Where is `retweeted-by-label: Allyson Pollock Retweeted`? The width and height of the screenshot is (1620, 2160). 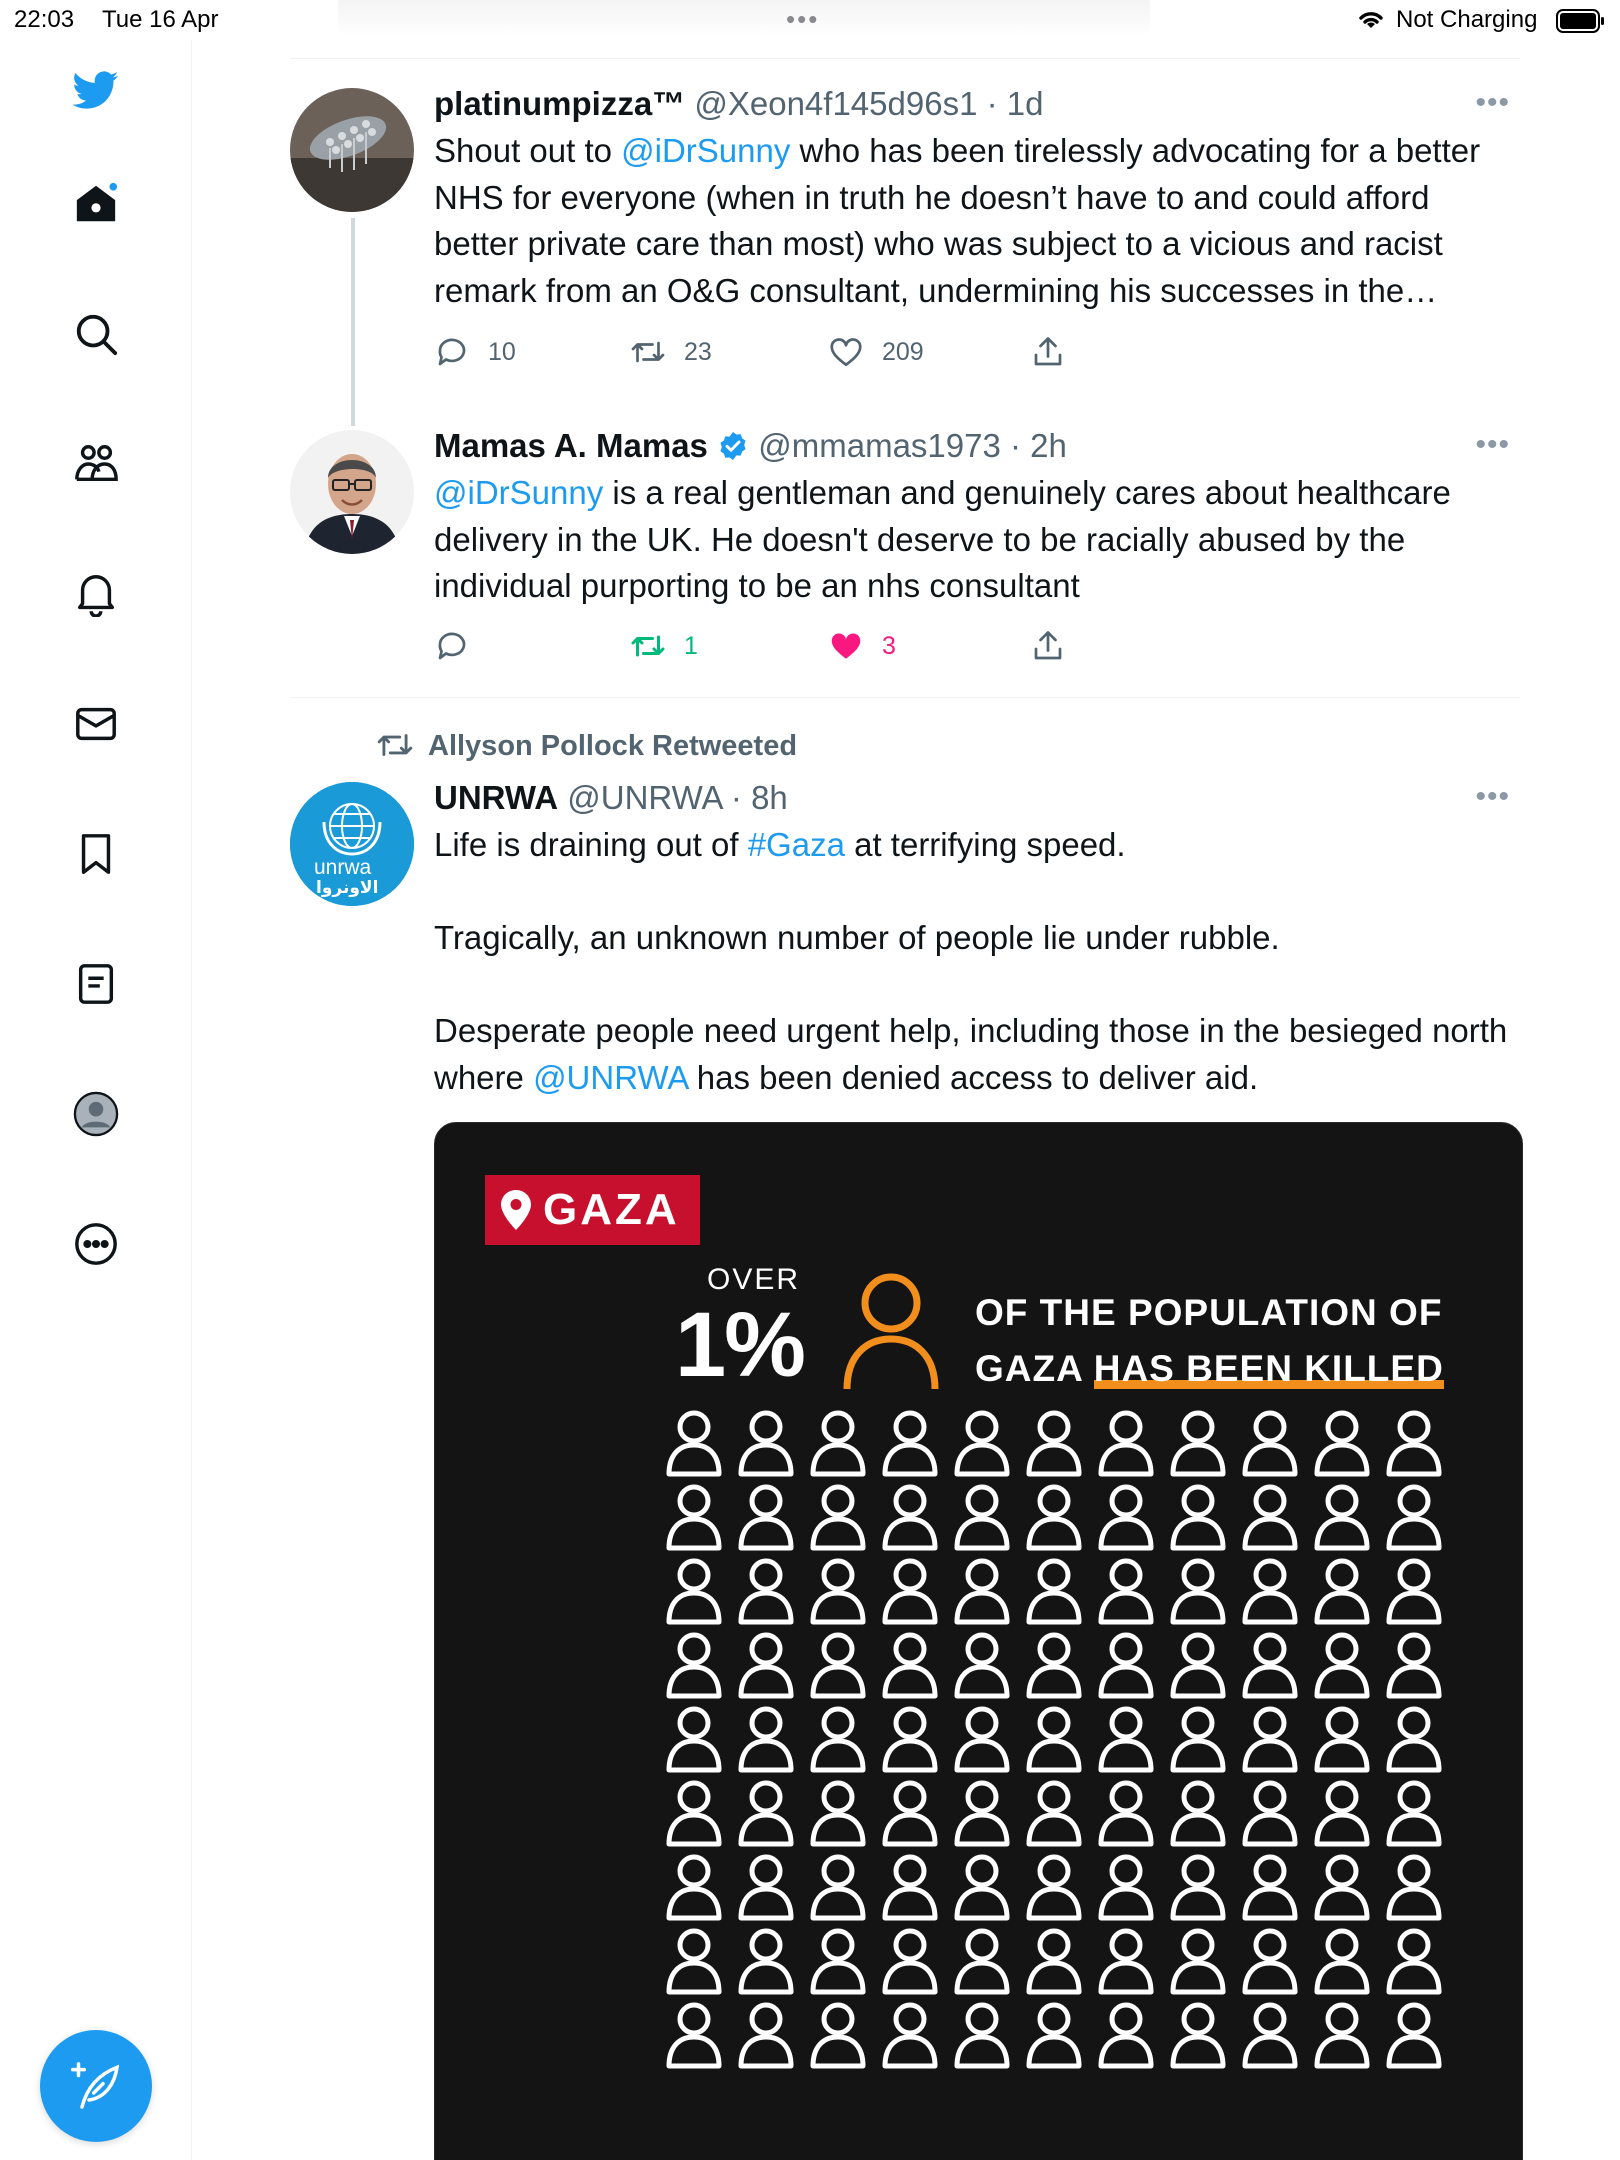 retweeted-by-label: Allyson Pollock Retweeted is located at coordinates (586, 745).